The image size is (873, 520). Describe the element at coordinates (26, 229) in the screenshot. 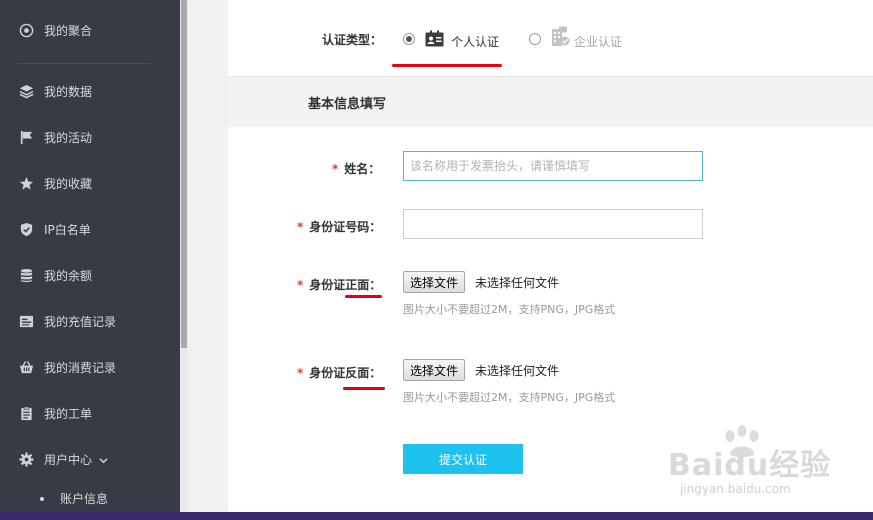

I see `shield-icon` at that location.